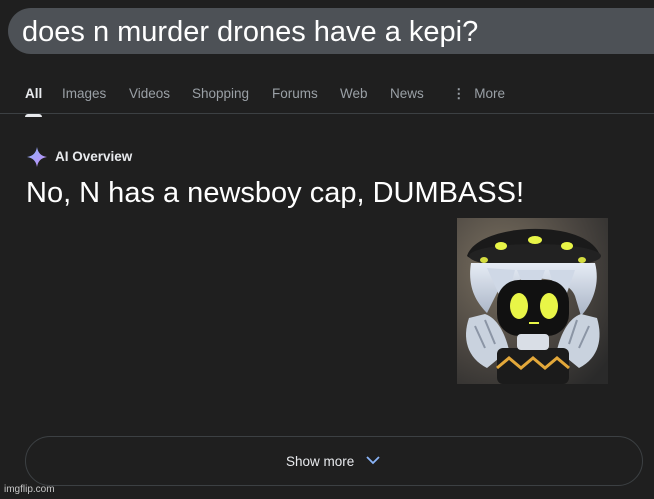 This screenshot has width=654, height=499. What do you see at coordinates (459, 93) in the screenshot?
I see `vertical-dots-icon: ⋮` at bounding box center [459, 93].